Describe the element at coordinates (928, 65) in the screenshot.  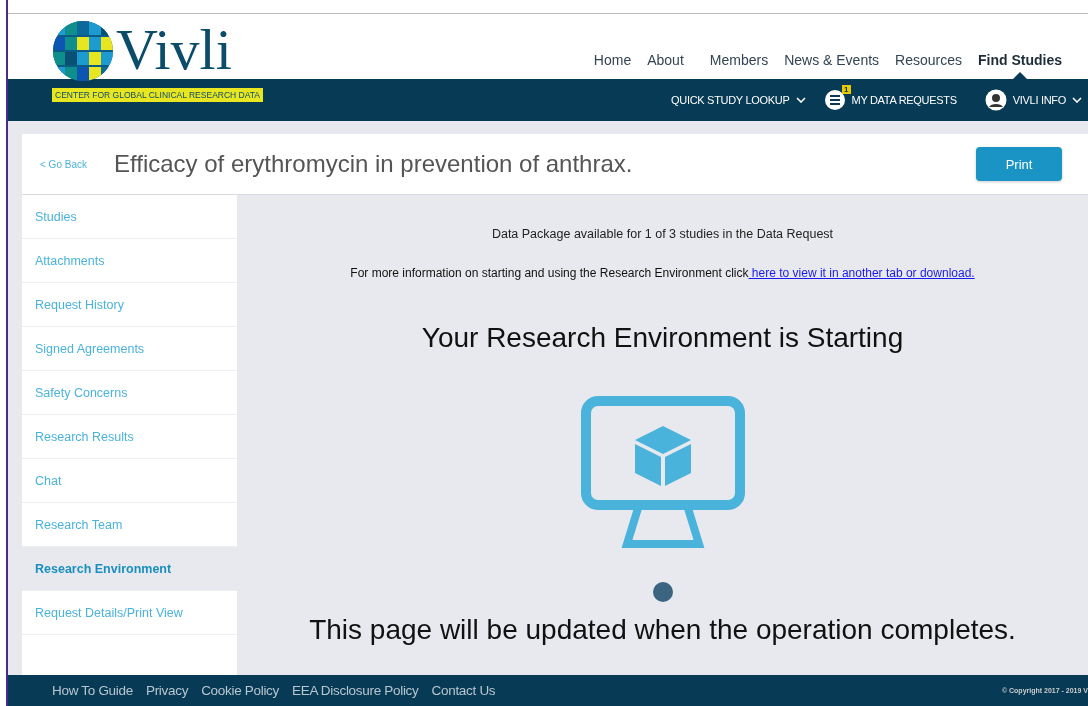
I see `nav-link: Resources` at that location.